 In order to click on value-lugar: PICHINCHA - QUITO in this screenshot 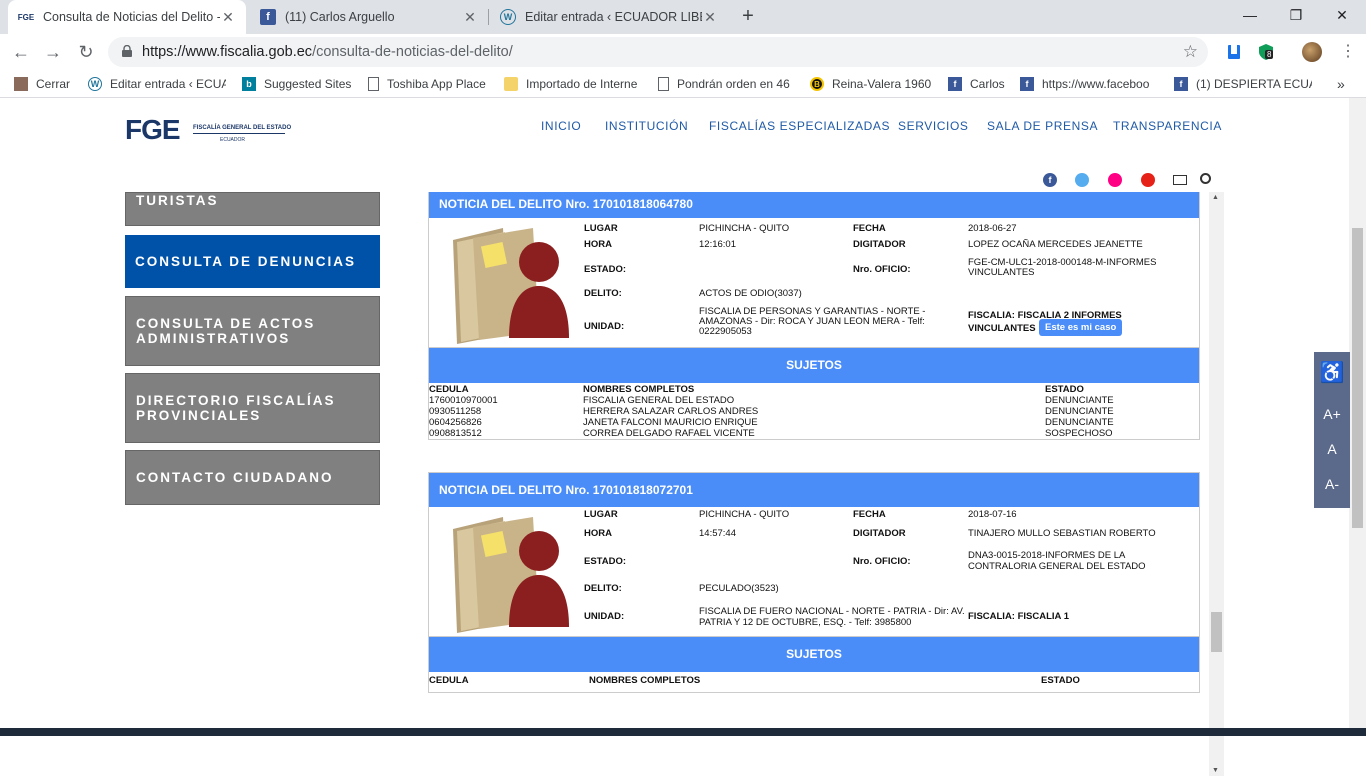, I will do `click(744, 228)`.